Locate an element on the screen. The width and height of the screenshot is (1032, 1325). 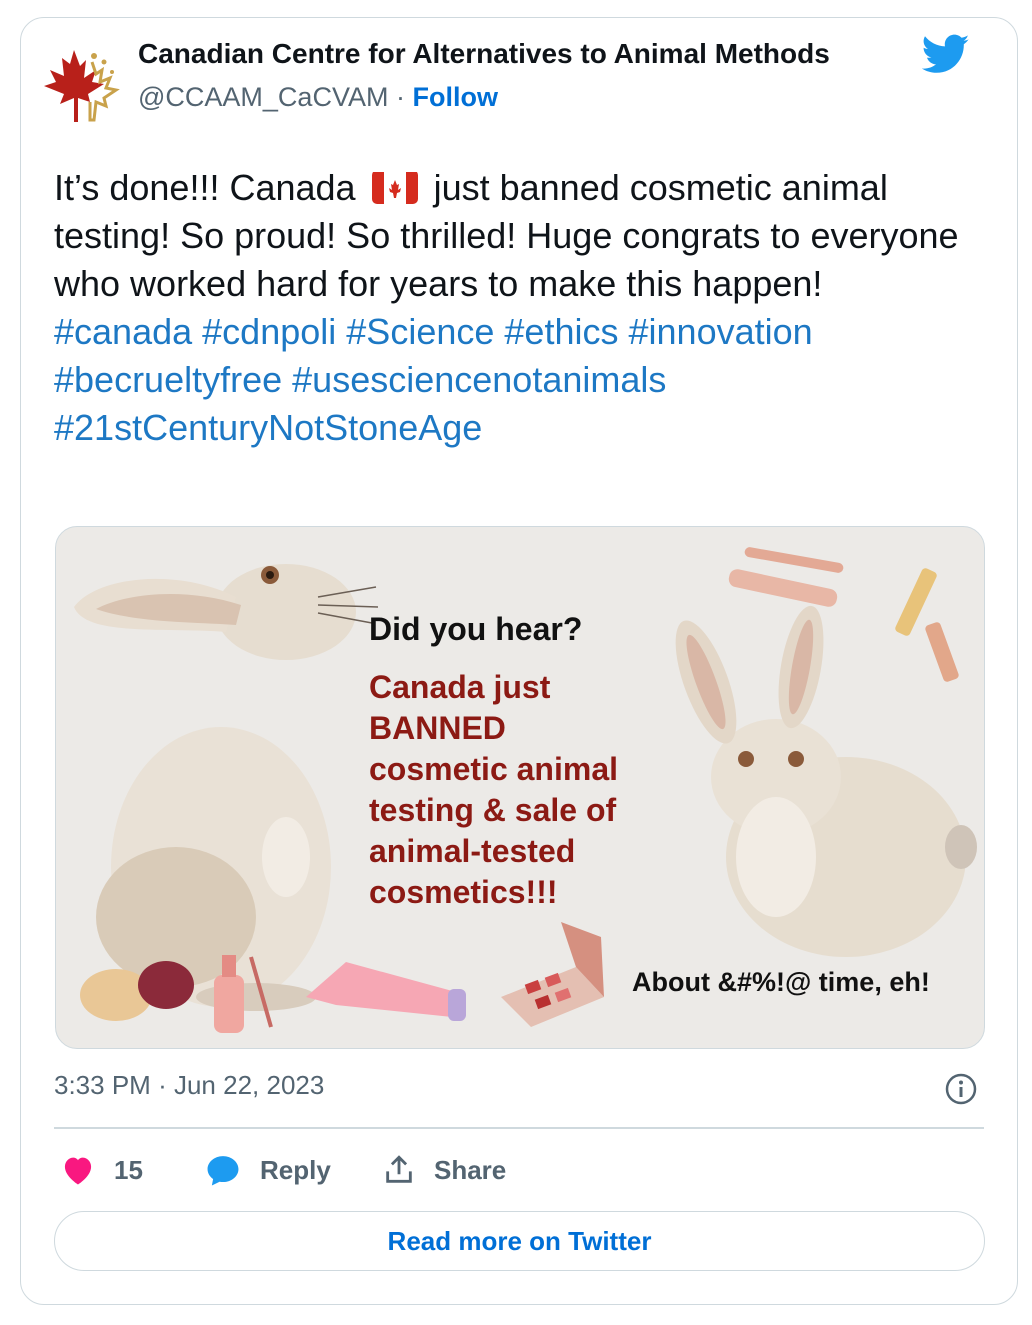
media-body-line: cosmetics!!! is located at coordinates (463, 892).